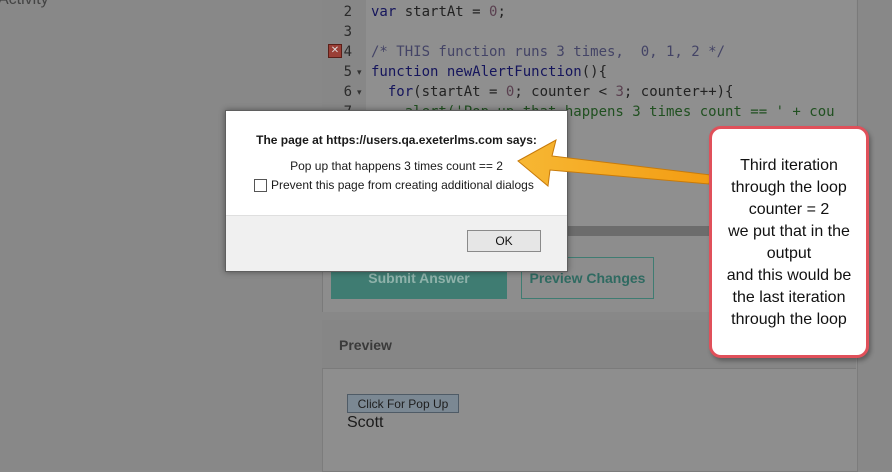 The image size is (892, 472). I want to click on callout-line: Third iteration, so click(789, 165).